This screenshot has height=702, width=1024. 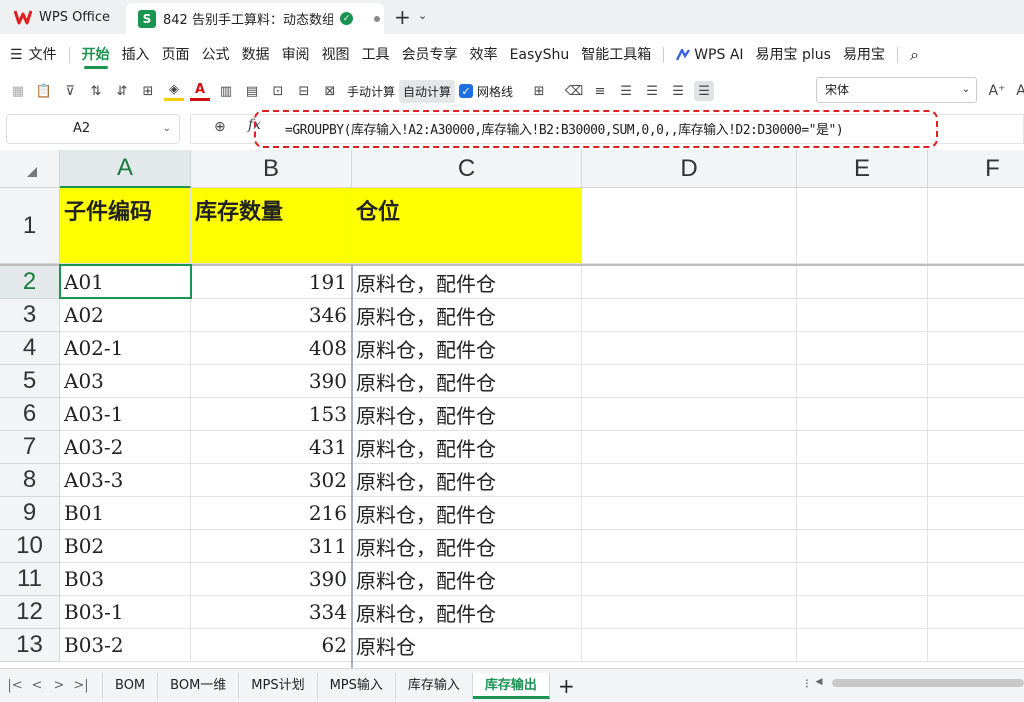 I want to click on cell-item-code: A03, so click(x=125, y=381).